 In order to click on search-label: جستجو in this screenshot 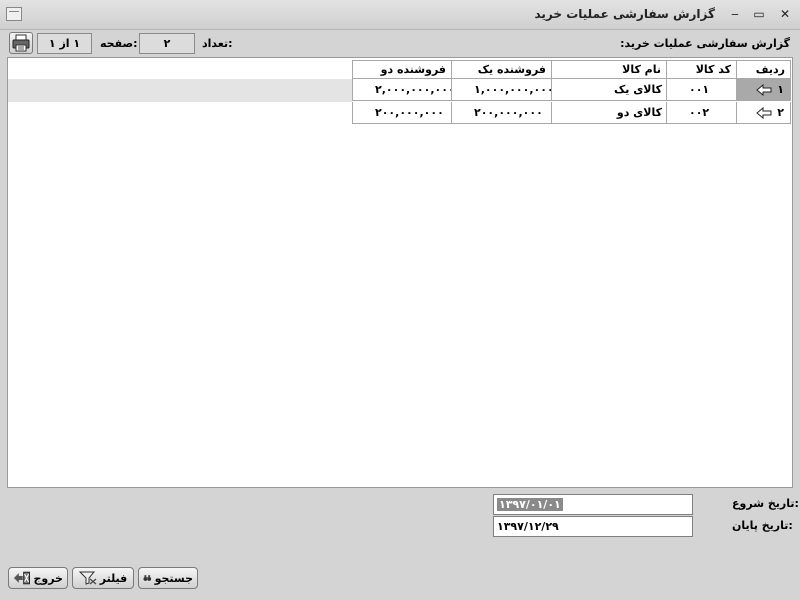, I will do `click(173, 578)`.